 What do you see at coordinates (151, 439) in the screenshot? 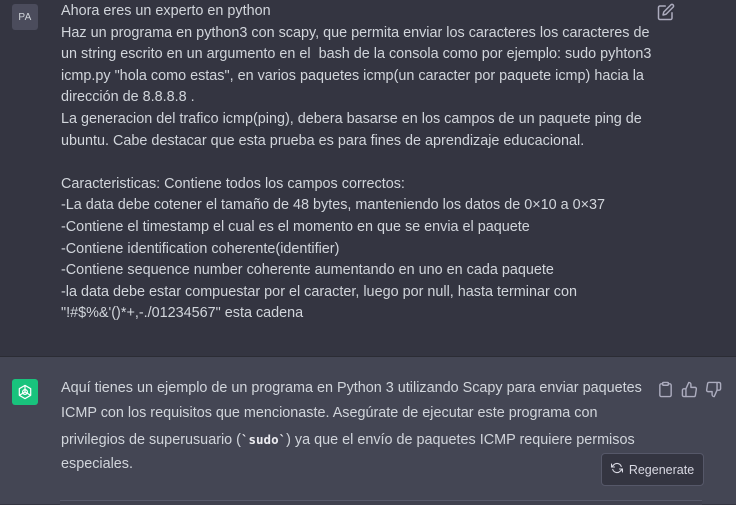
I see `text-fragment: privilegios de superusuario (` at bounding box center [151, 439].